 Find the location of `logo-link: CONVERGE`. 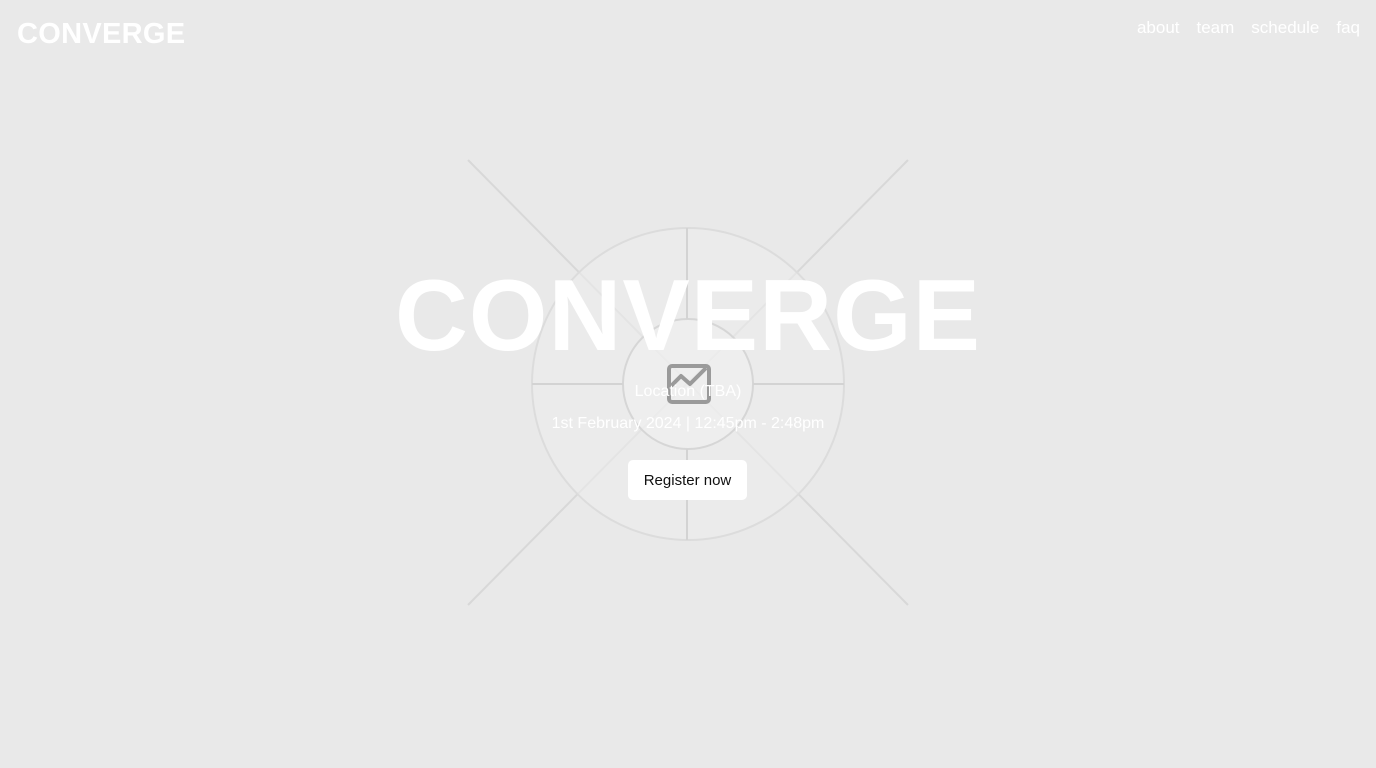

logo-link: CONVERGE is located at coordinates (101, 34).